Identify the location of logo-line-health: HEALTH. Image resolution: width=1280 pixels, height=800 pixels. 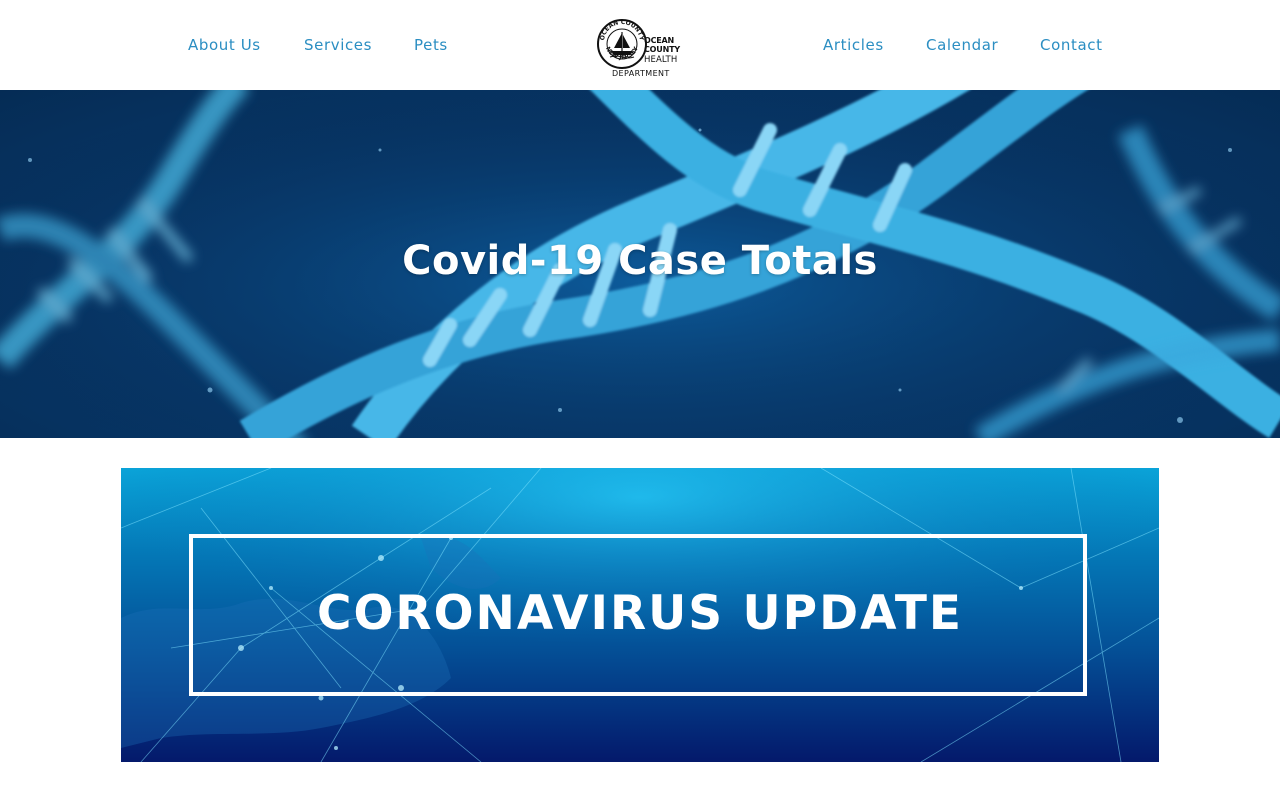
(661, 60).